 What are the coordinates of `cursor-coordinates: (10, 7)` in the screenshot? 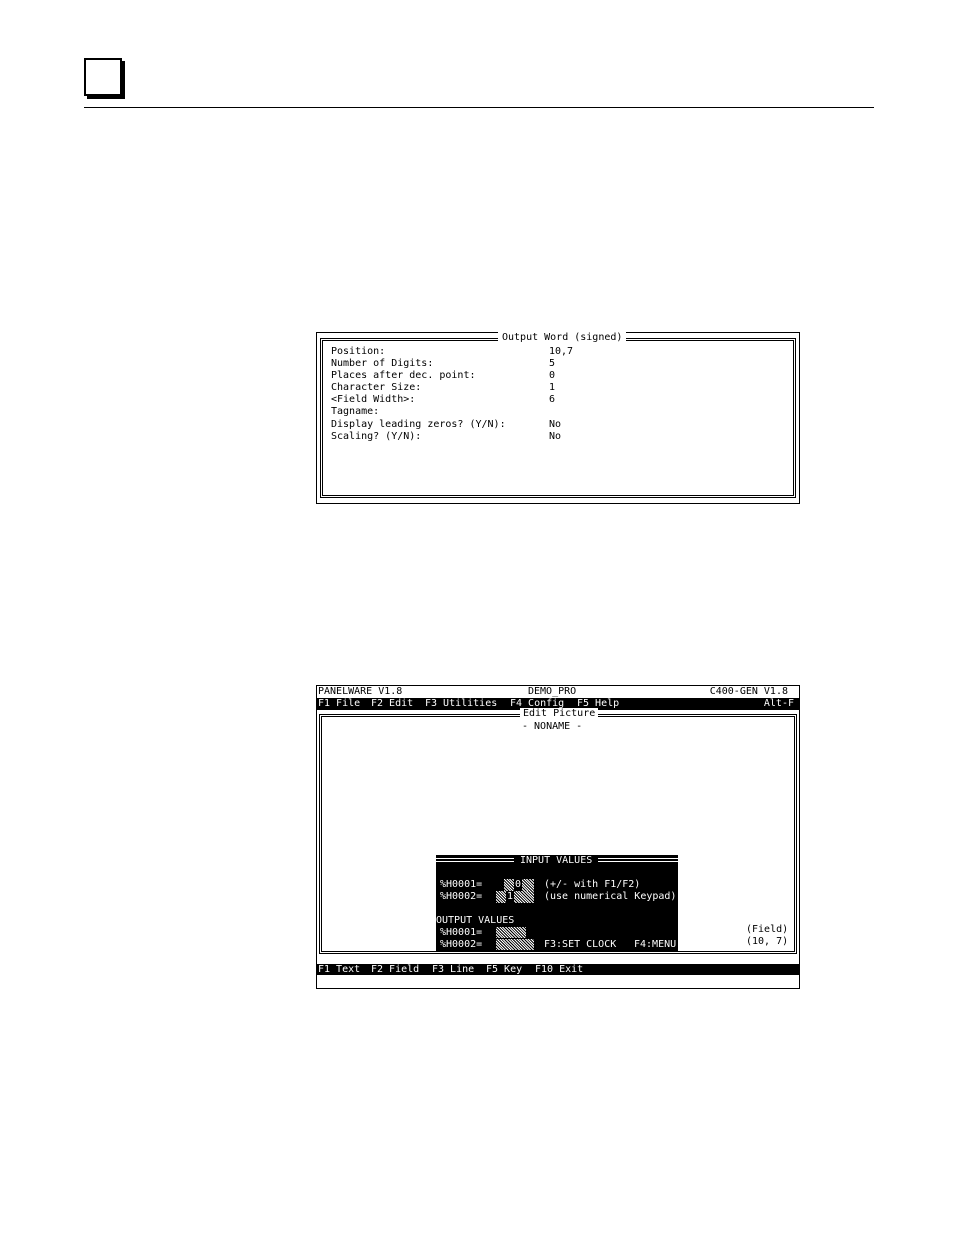 It's located at (767, 941).